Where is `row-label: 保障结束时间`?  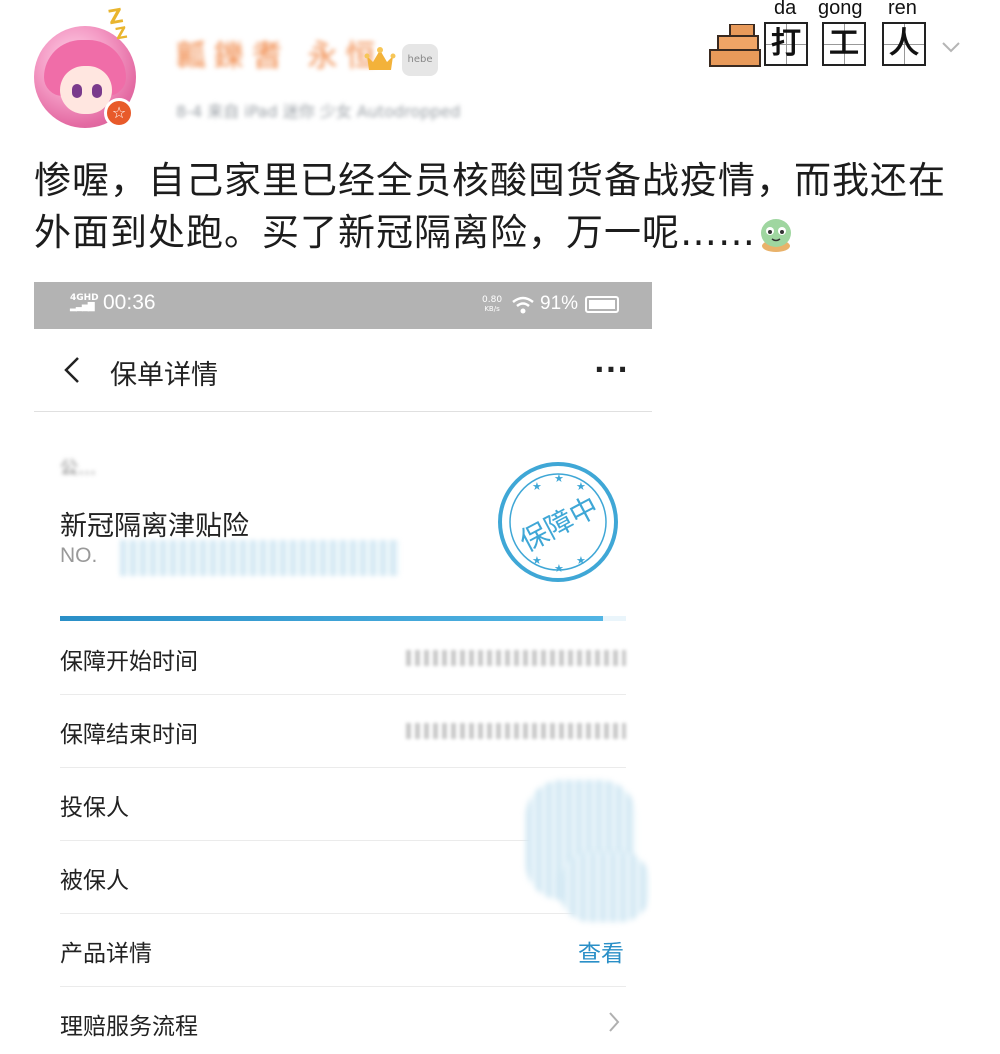 row-label: 保障结束时间 is located at coordinates (129, 735).